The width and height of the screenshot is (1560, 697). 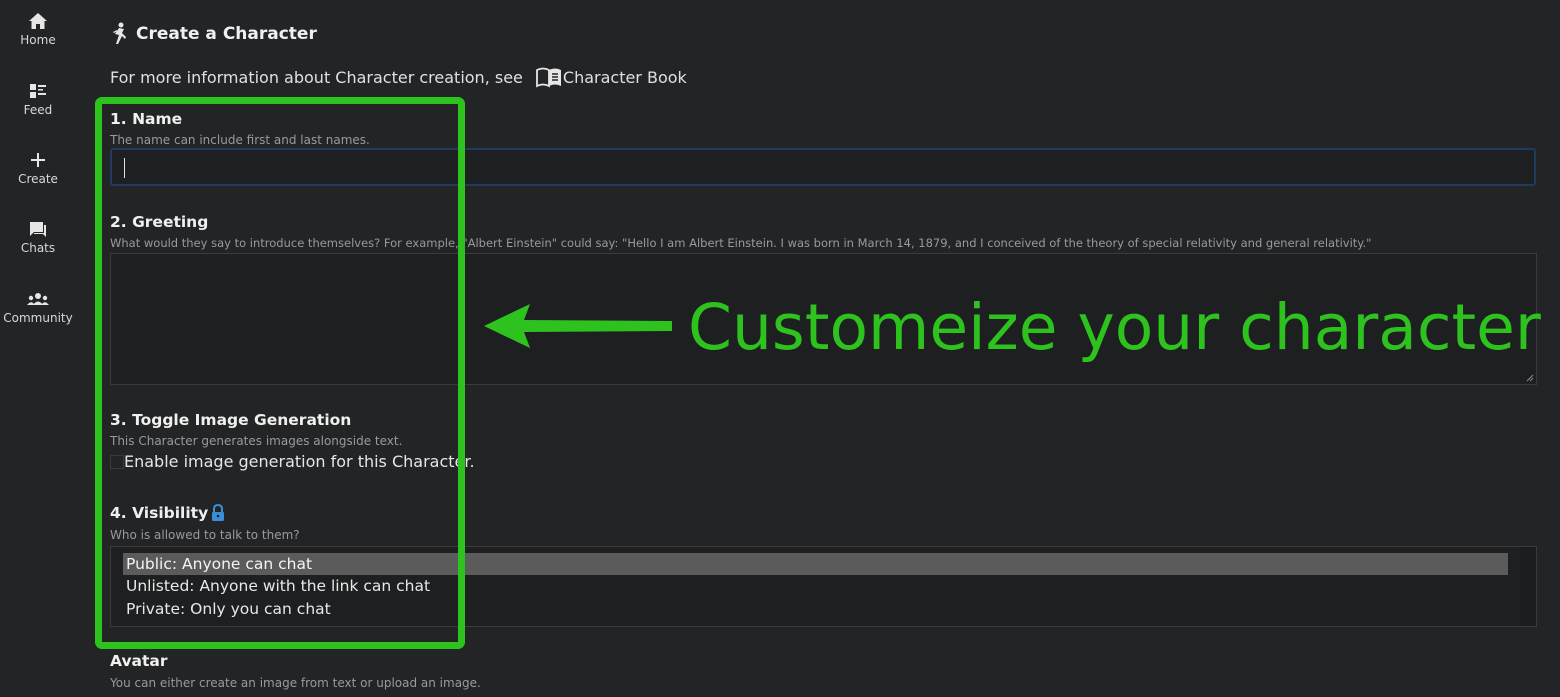 I want to click on sidebar-item-label: Home, so click(x=38, y=40).